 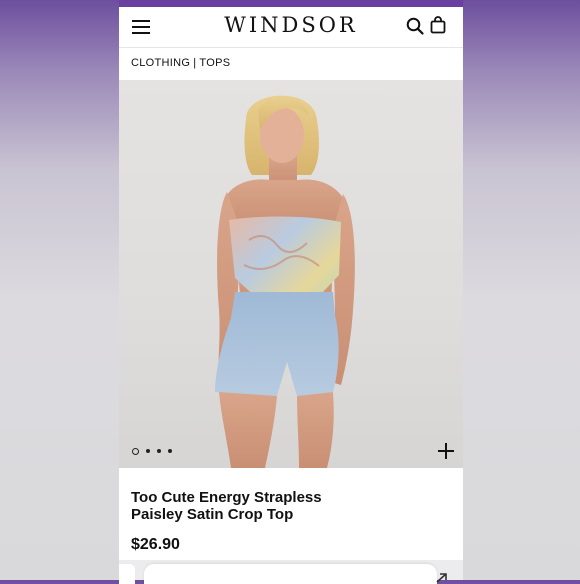 What do you see at coordinates (446, 451) in the screenshot?
I see `plus-icon` at bounding box center [446, 451].